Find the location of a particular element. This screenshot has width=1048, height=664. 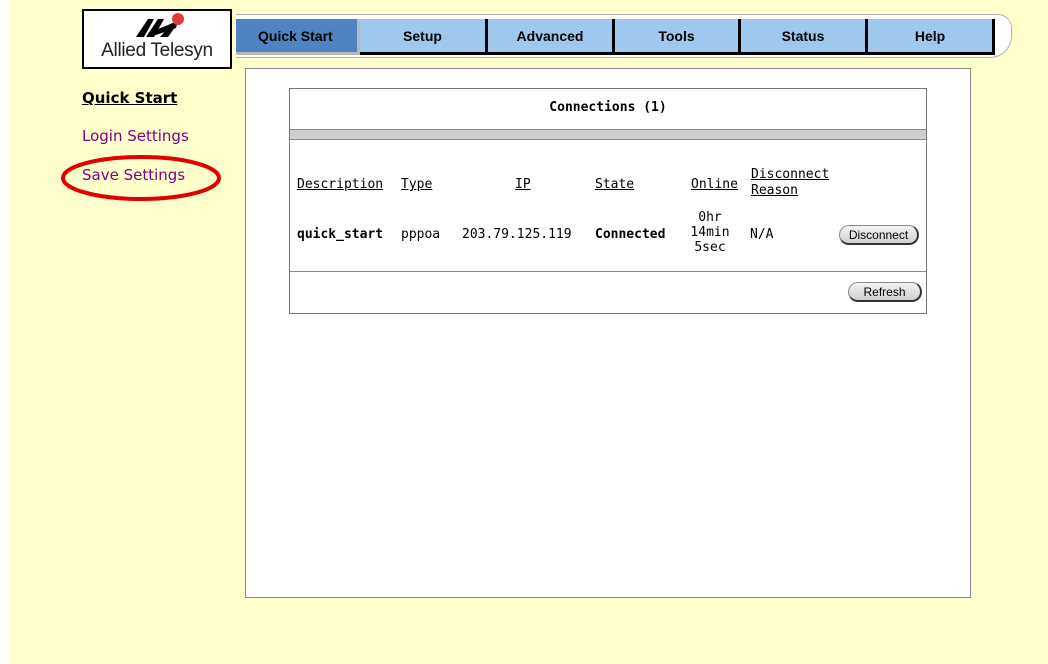

connections-header-bar is located at coordinates (608, 134).